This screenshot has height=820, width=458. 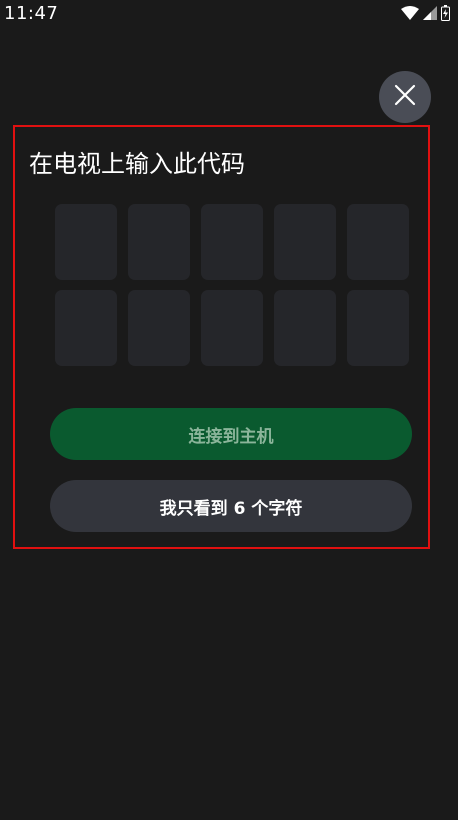 What do you see at coordinates (430, 13) in the screenshot?
I see `signal-icon` at bounding box center [430, 13].